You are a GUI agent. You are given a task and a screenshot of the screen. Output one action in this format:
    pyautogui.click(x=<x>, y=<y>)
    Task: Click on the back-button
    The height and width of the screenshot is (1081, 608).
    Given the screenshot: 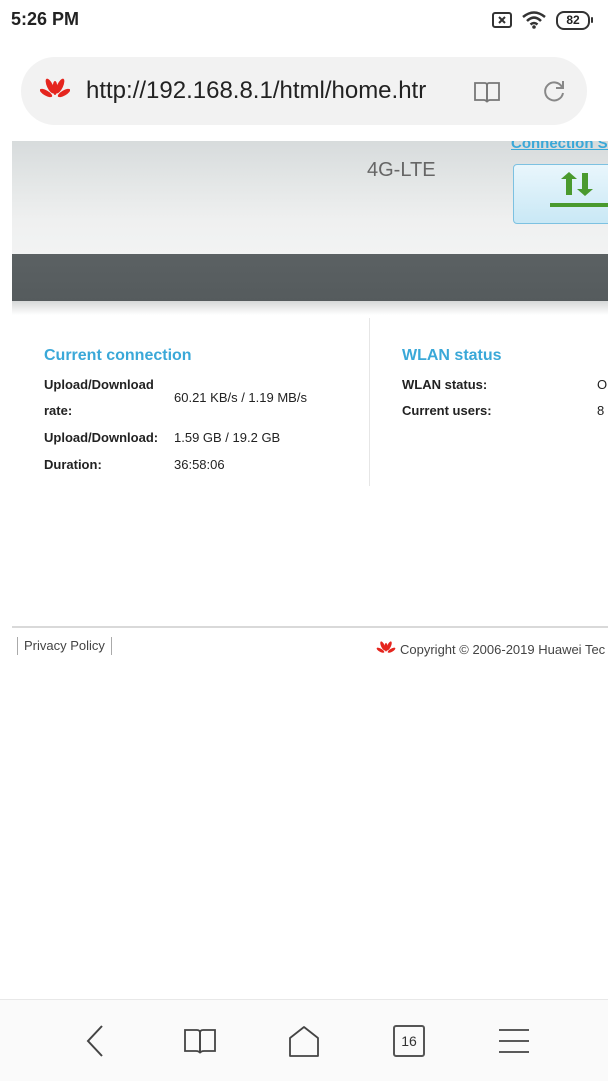 What is the action you would take?
    pyautogui.click(x=95, y=1041)
    